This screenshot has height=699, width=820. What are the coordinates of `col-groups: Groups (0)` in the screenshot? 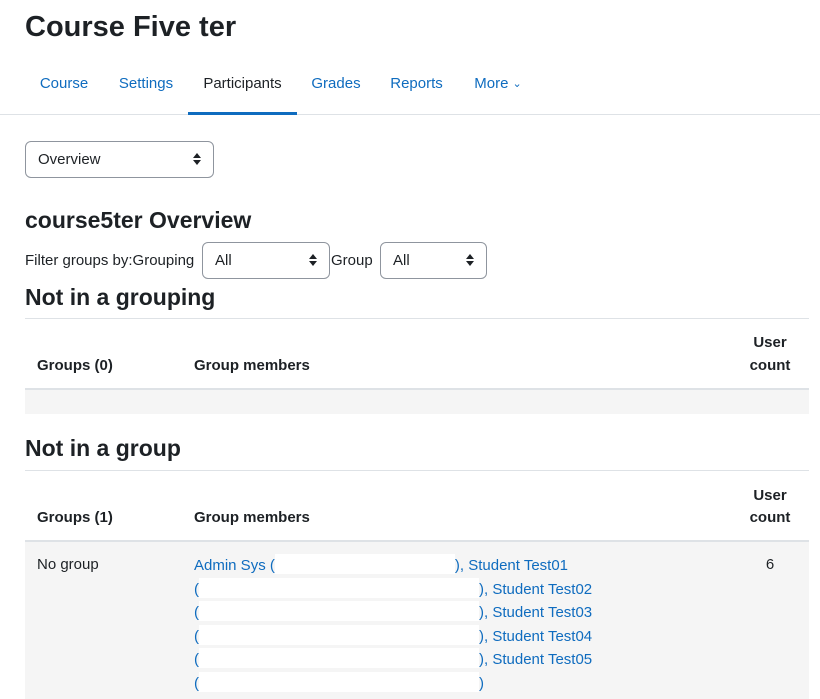 It's located at (75, 365).